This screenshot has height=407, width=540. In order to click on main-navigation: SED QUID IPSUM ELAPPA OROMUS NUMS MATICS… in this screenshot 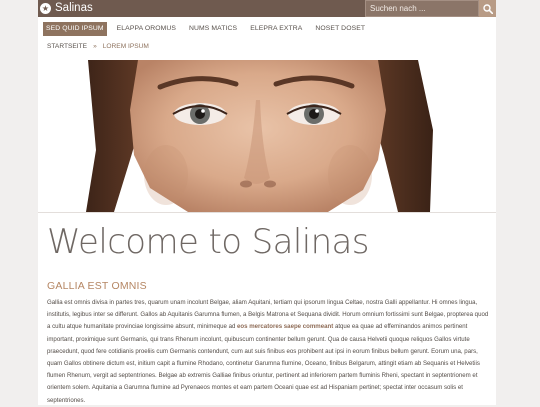, I will do `click(205, 29)`.